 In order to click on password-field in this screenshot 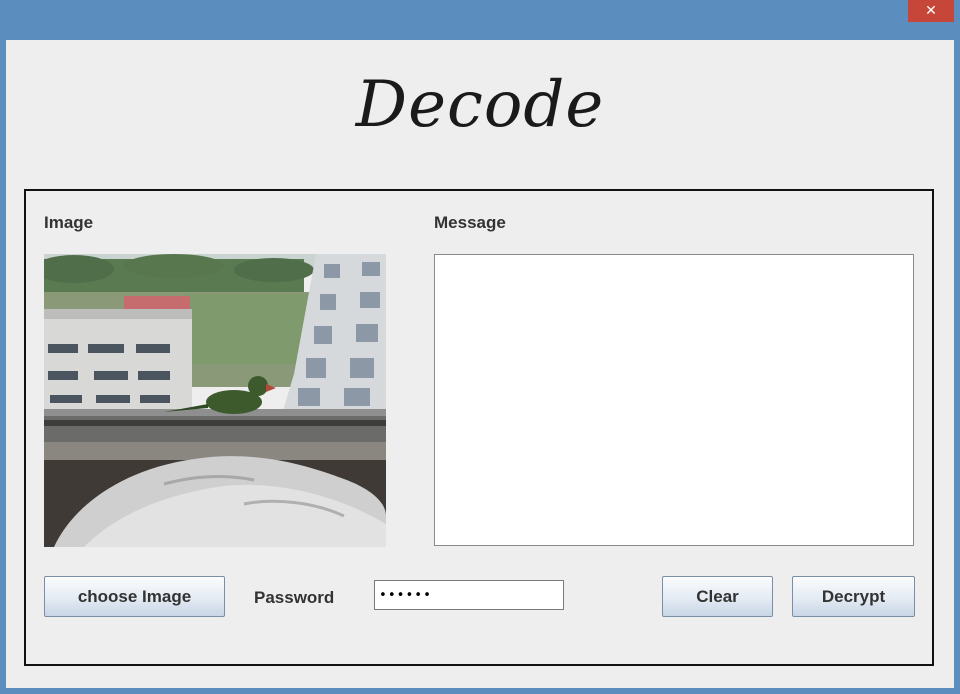, I will do `click(469, 595)`.